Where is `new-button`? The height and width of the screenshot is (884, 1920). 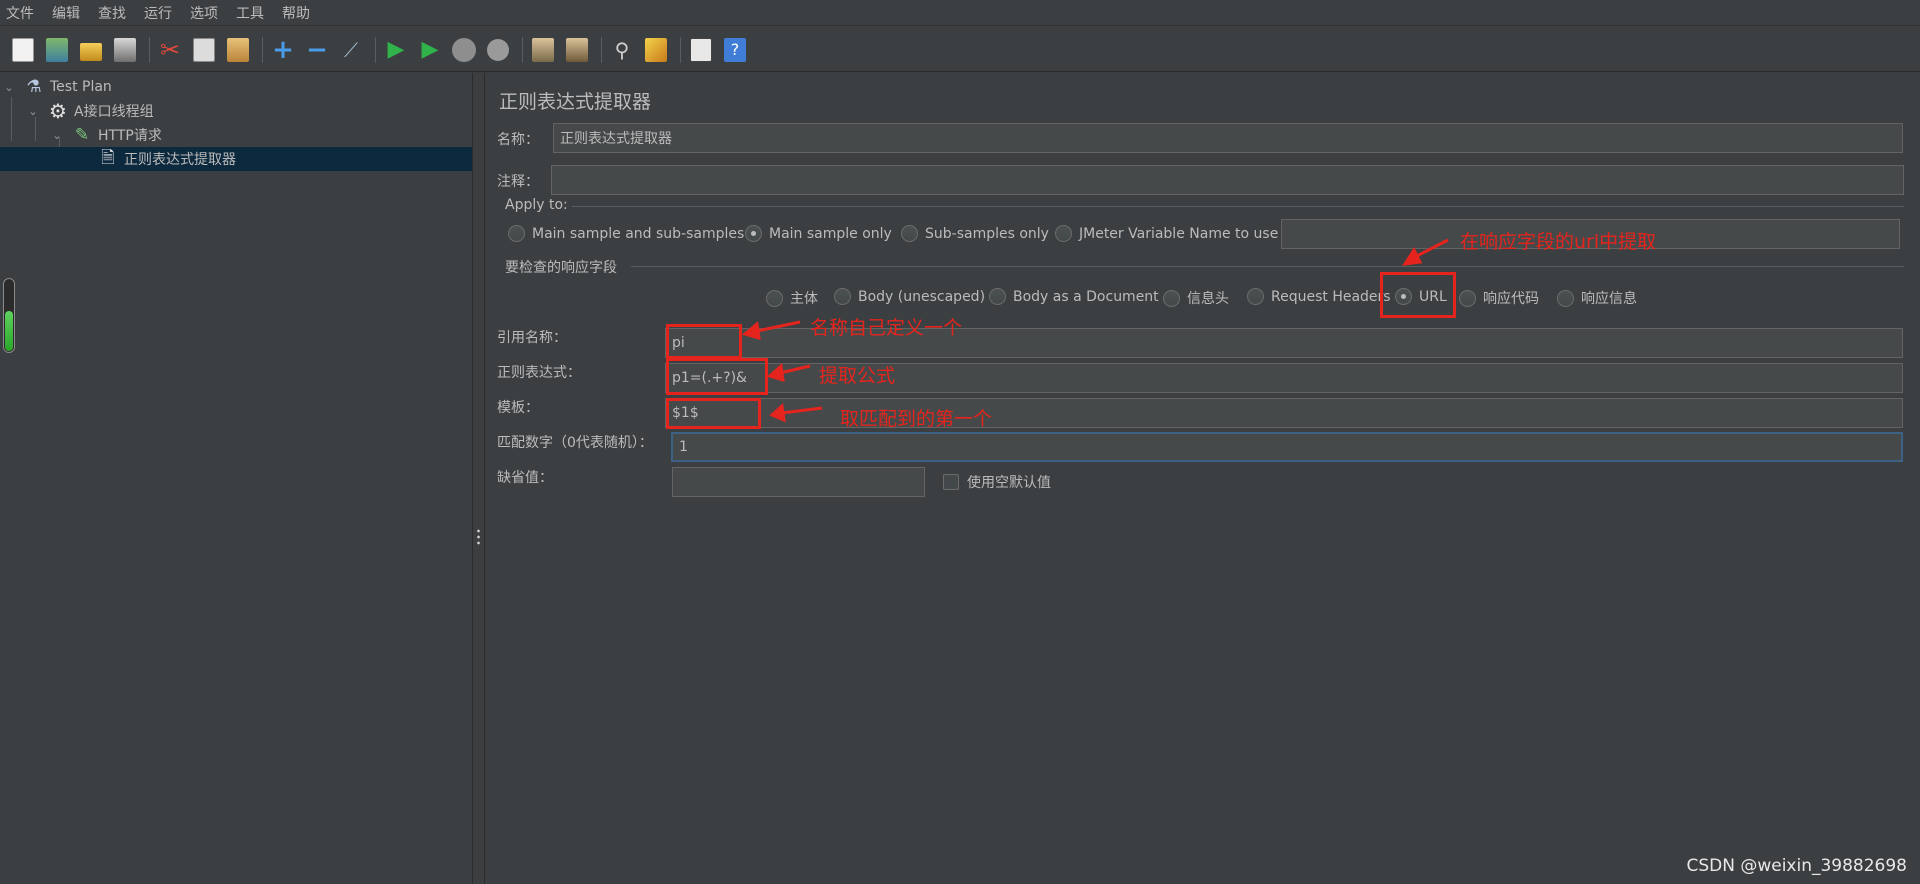
new-button is located at coordinates (23, 50).